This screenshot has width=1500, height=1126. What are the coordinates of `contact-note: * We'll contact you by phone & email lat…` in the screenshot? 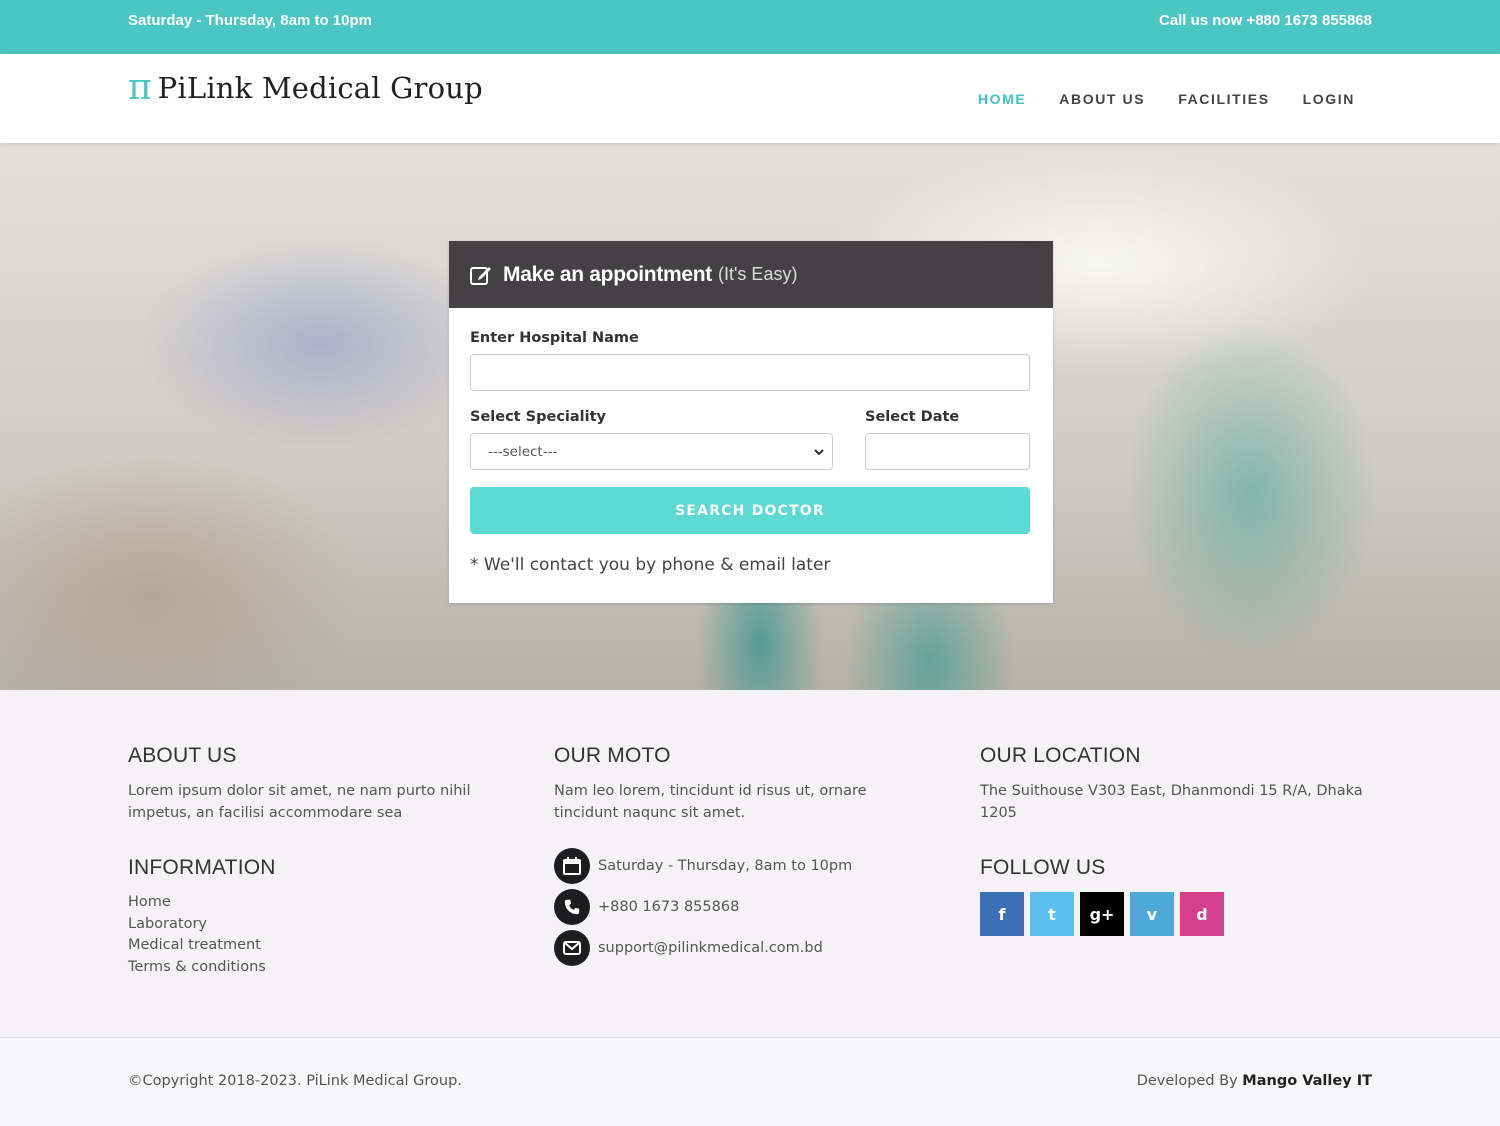 It's located at (650, 565).